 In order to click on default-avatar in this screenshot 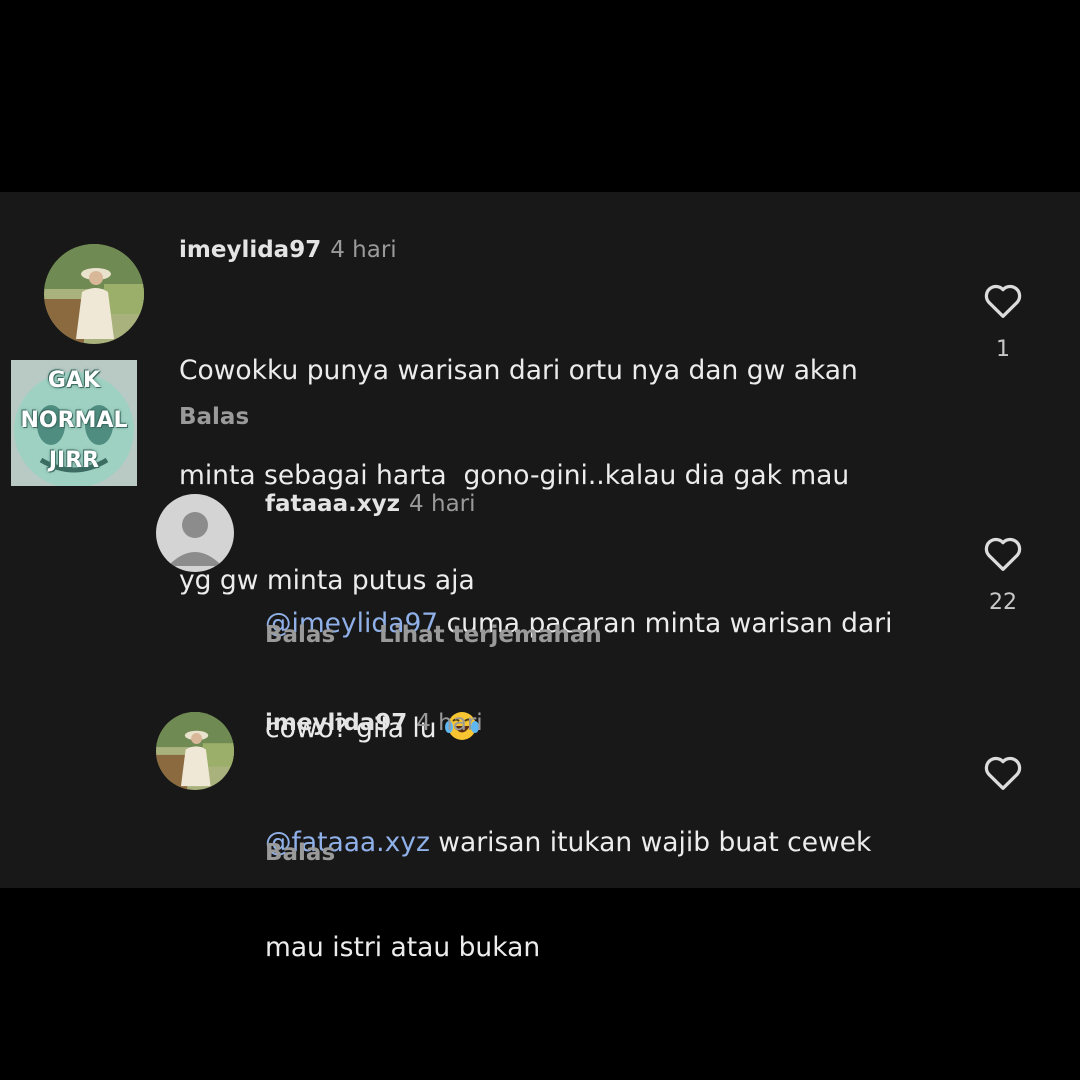, I will do `click(195, 533)`.